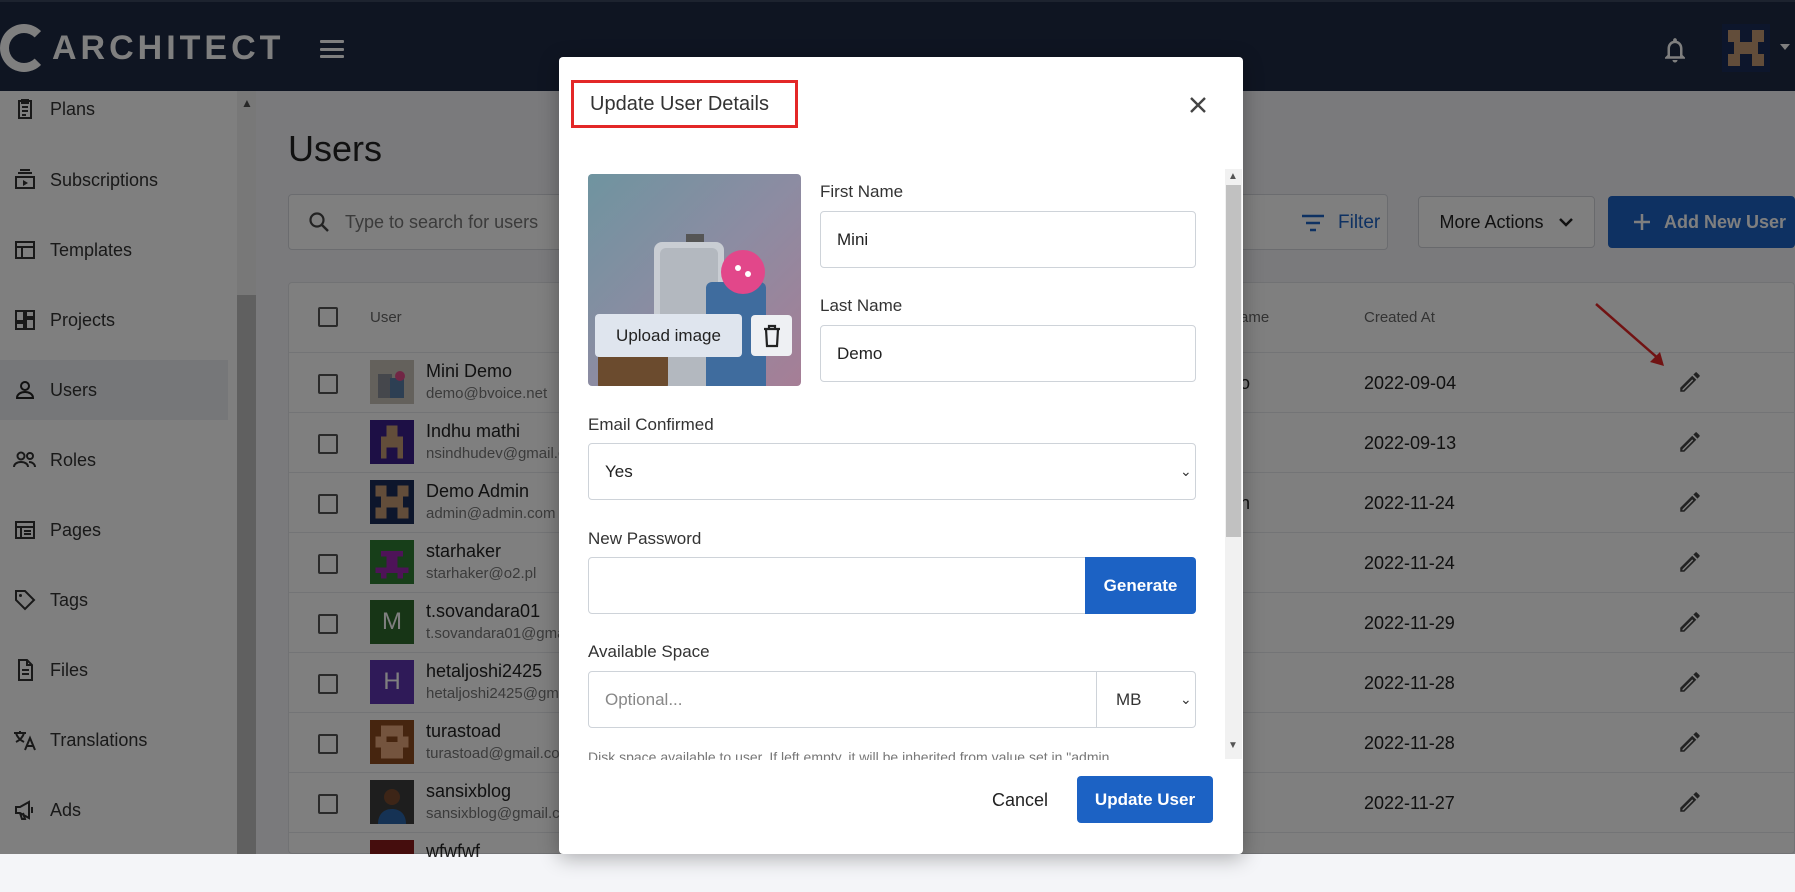 This screenshot has height=892, width=1795. I want to click on trash-icon, so click(771, 335).